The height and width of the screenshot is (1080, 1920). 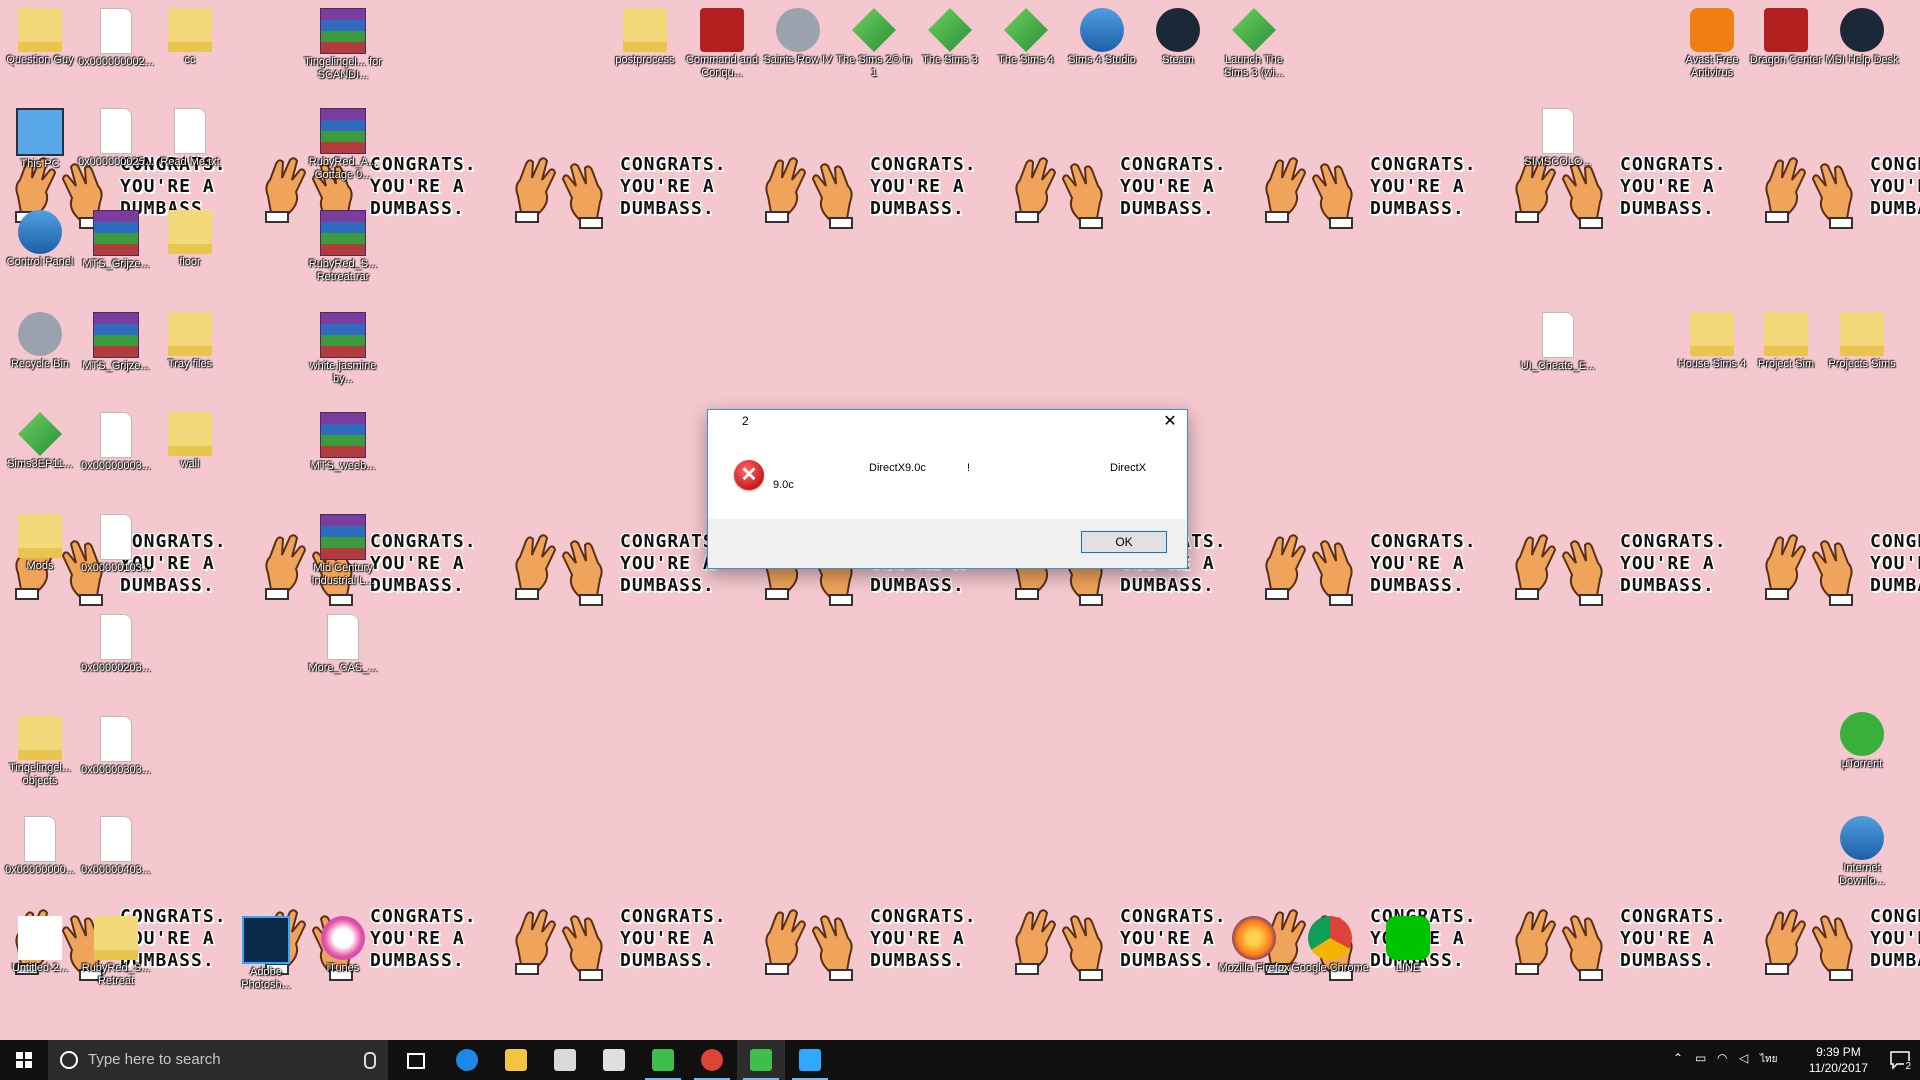 I want to click on desktop-icon-label: House Sims 4, so click(x=1712, y=364).